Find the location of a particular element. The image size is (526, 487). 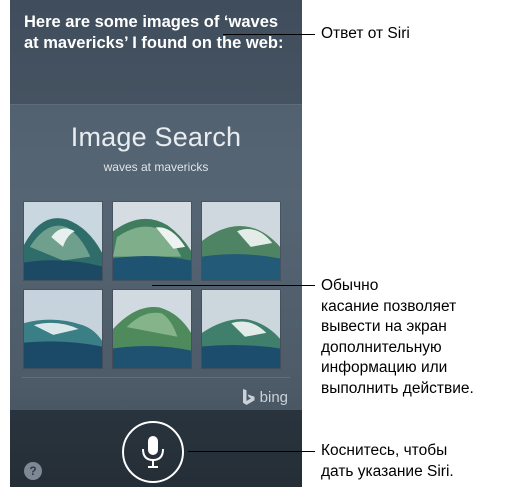

callout-tap-info-line: выполнить действие. is located at coordinates (397, 388).